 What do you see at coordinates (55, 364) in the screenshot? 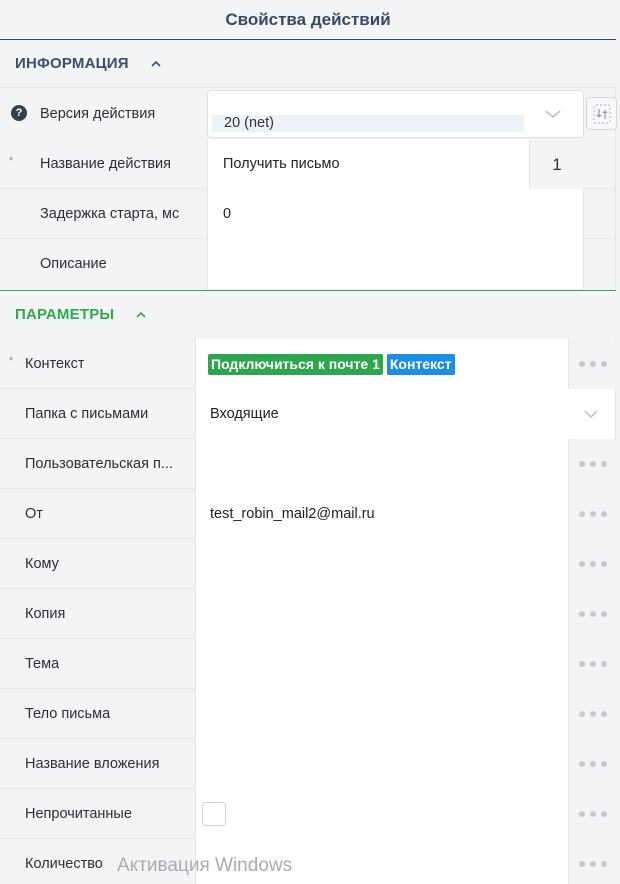
I see `context-label: Контекст` at bounding box center [55, 364].